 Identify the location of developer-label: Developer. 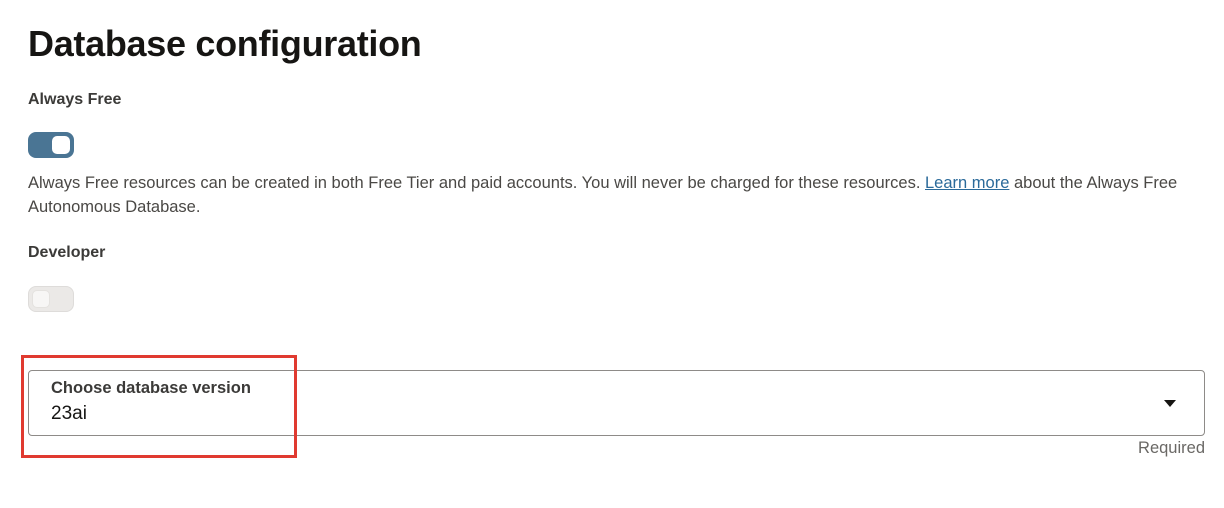
(67, 252).